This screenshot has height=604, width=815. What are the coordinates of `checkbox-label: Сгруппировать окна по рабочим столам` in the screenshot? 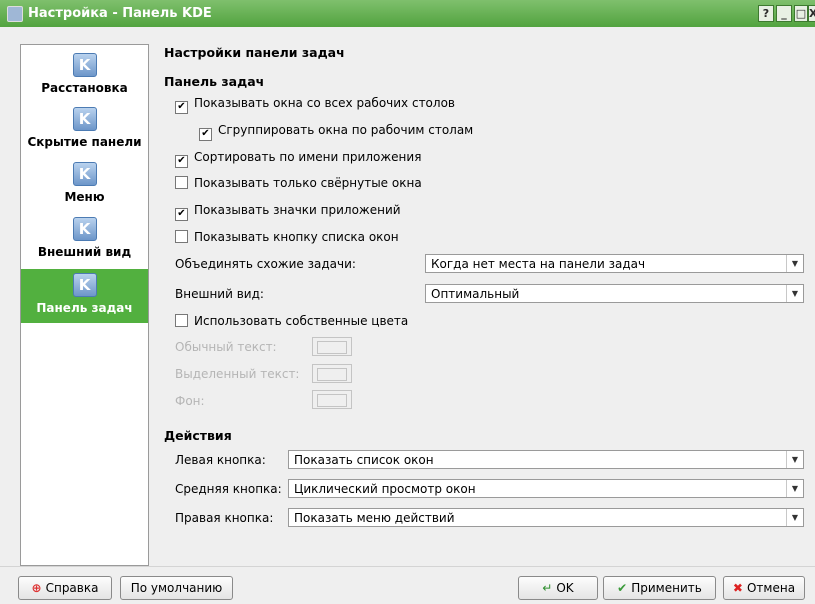 It's located at (346, 130).